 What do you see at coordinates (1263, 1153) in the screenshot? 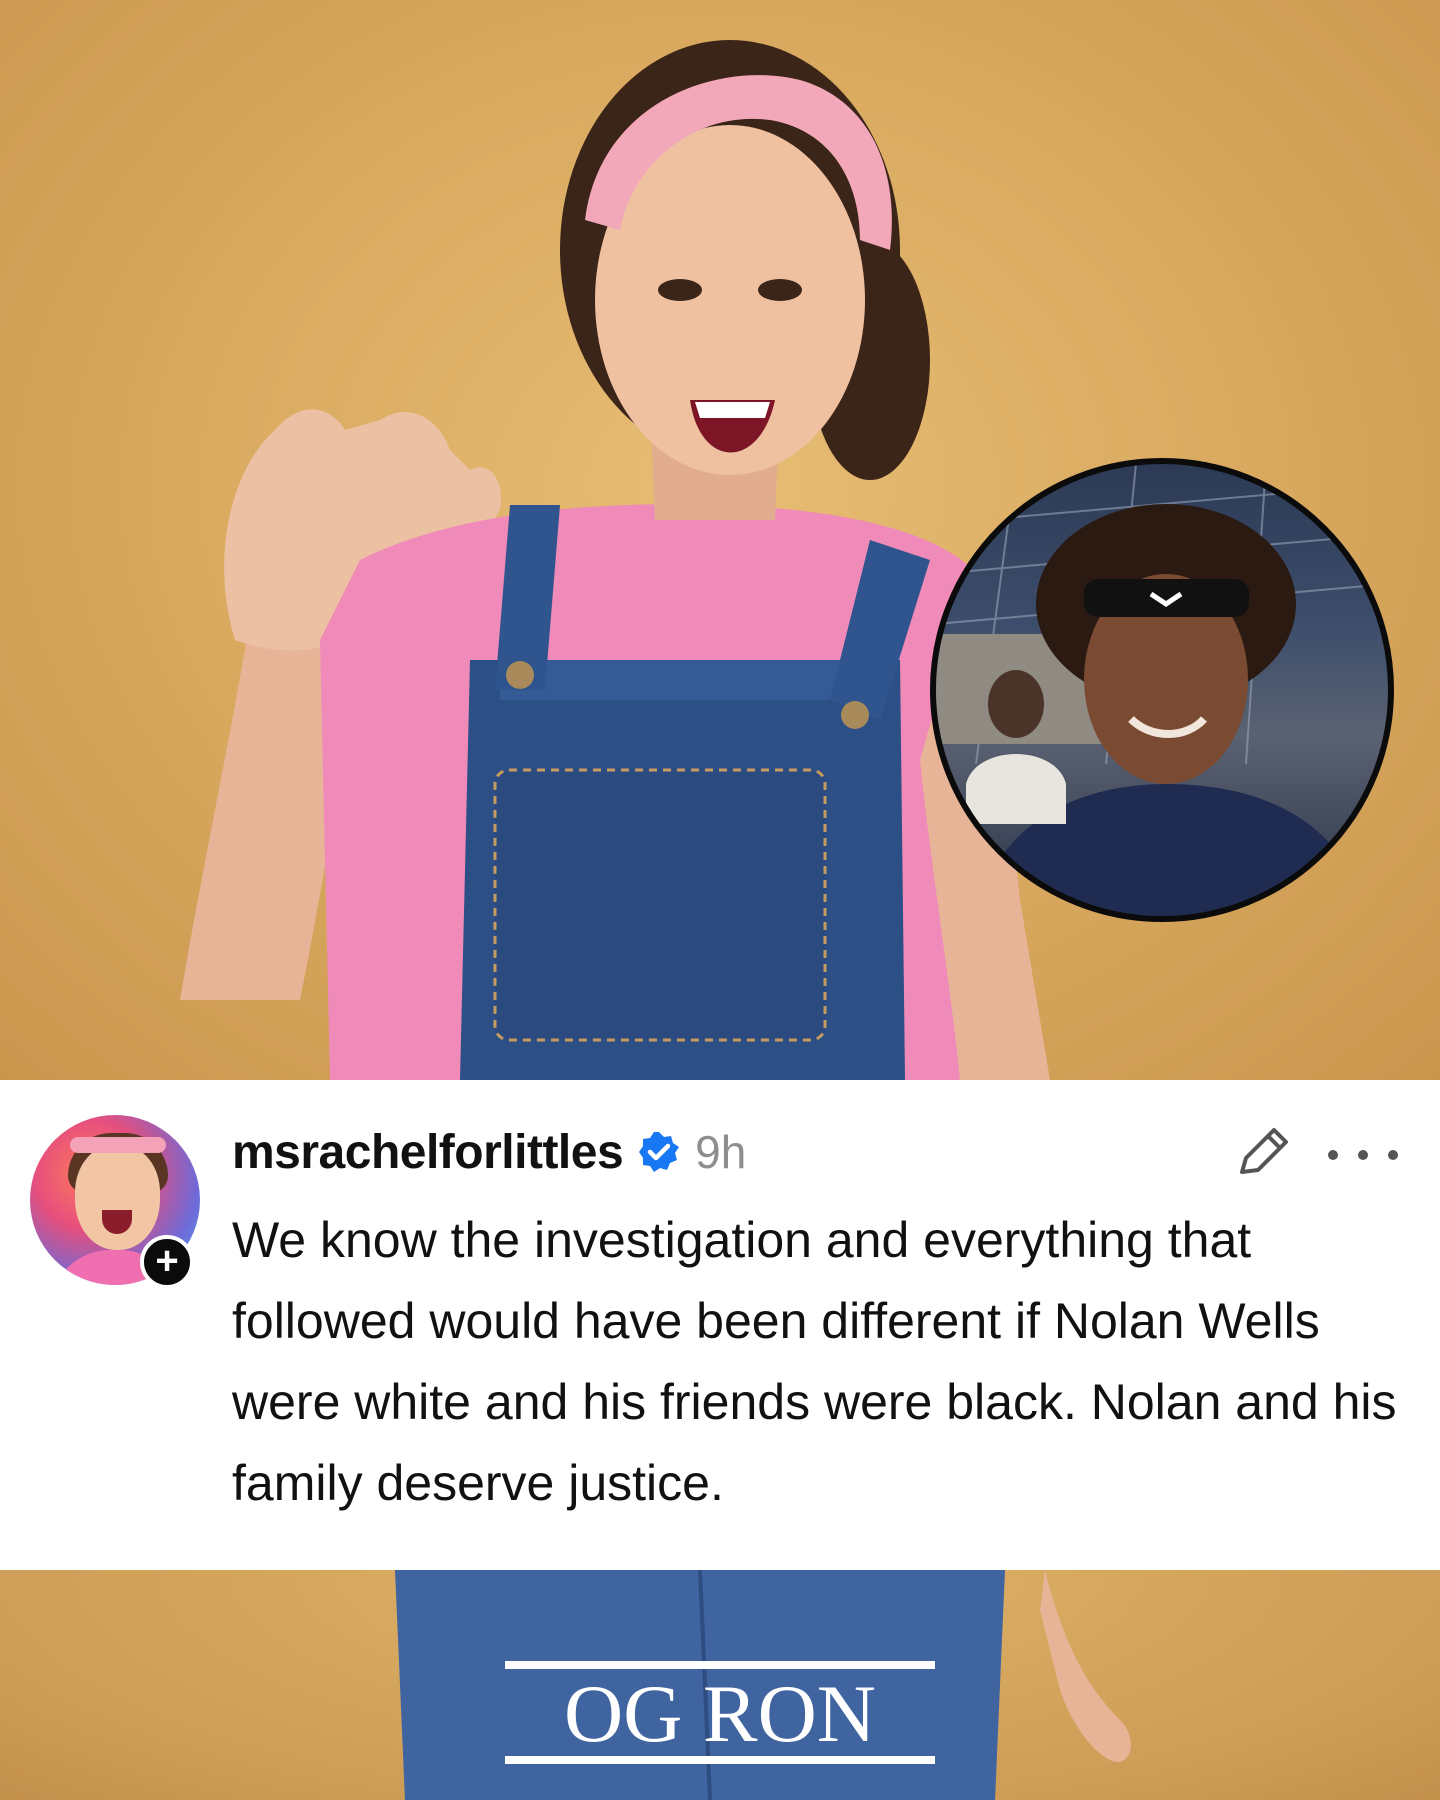
I see `pencil-icon` at bounding box center [1263, 1153].